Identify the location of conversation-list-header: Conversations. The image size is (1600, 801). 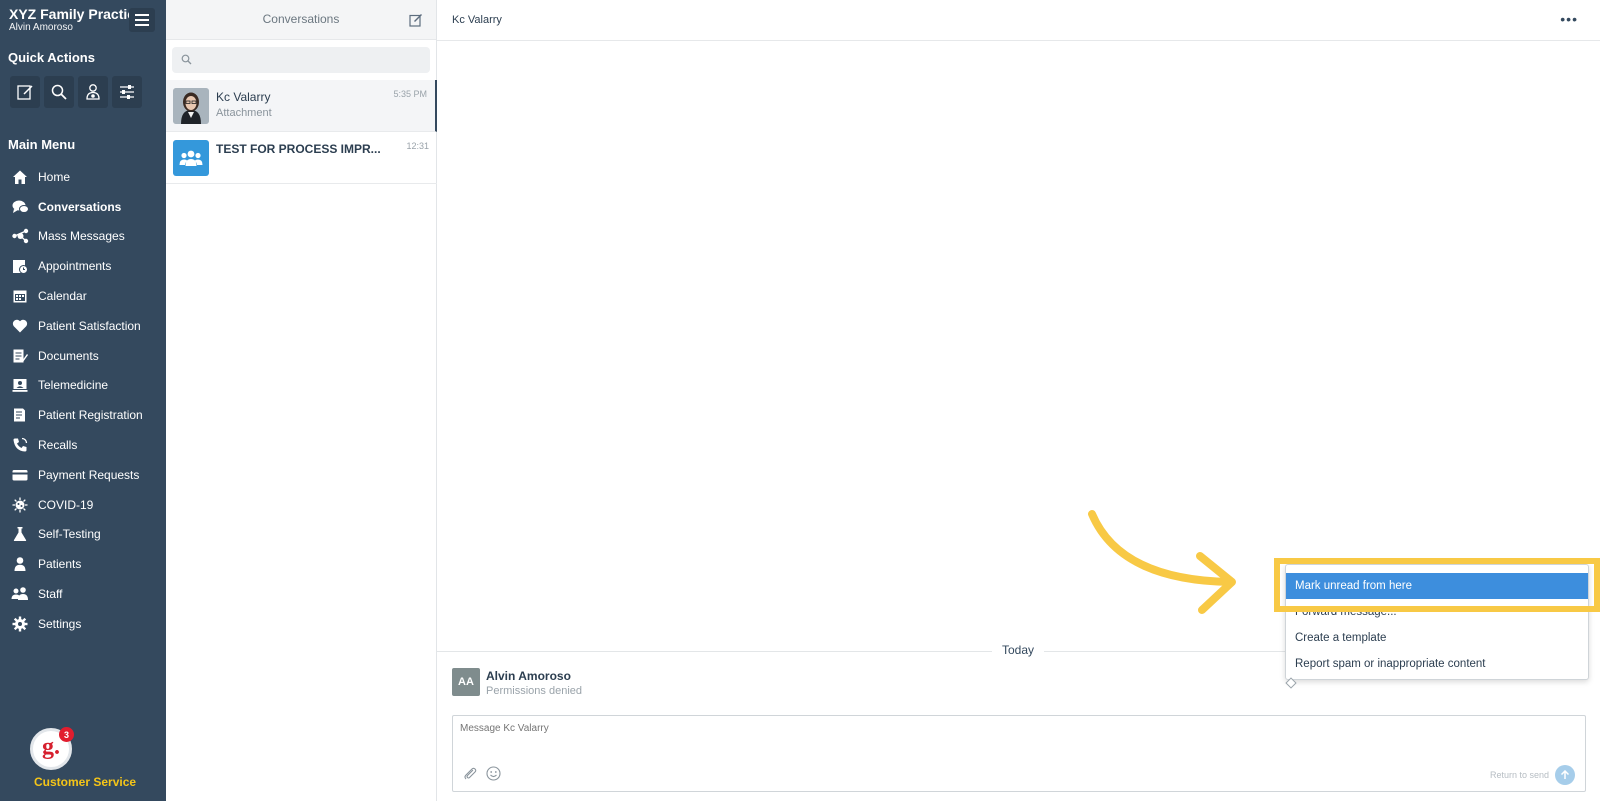
(301, 20).